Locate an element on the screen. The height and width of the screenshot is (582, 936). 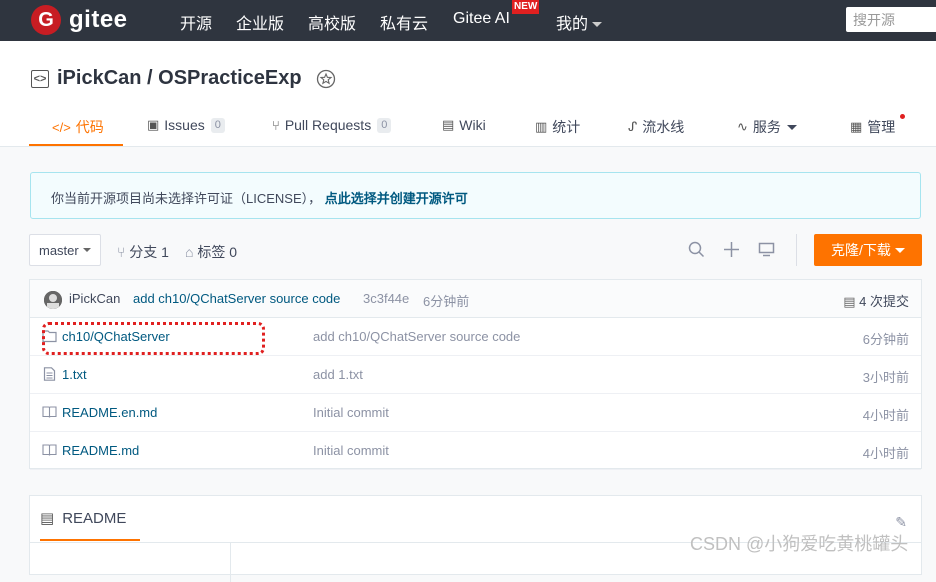
avatar is located at coordinates (53, 300).